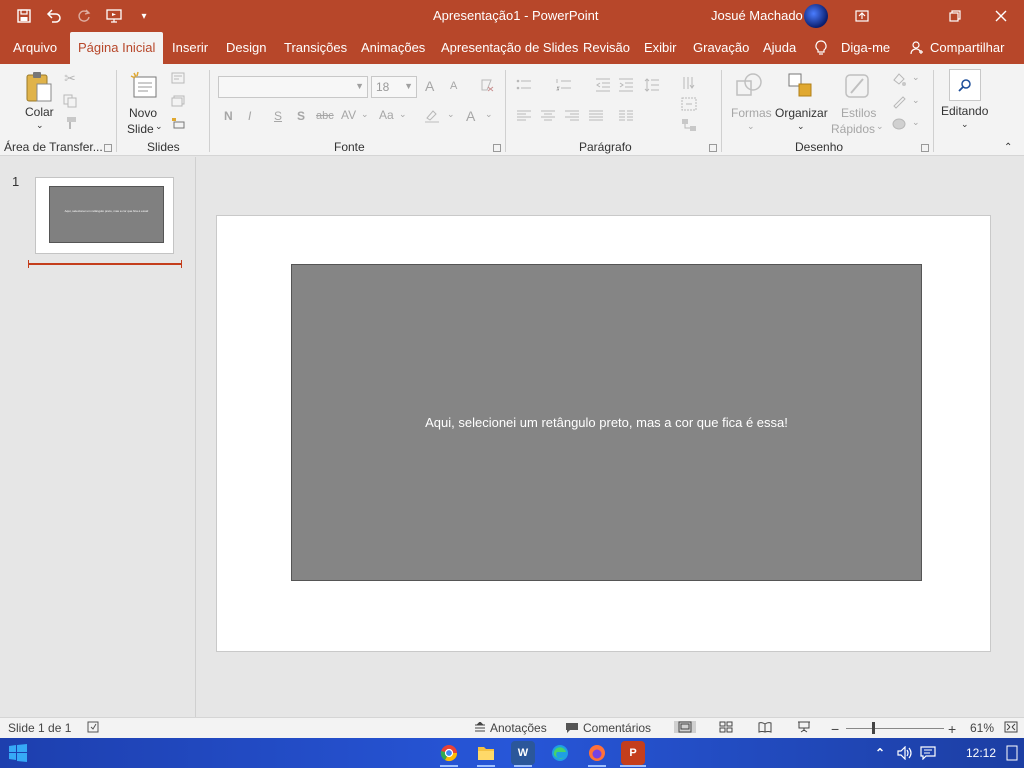  What do you see at coordinates (749, 86) in the screenshot?
I see `shapes-icon` at bounding box center [749, 86].